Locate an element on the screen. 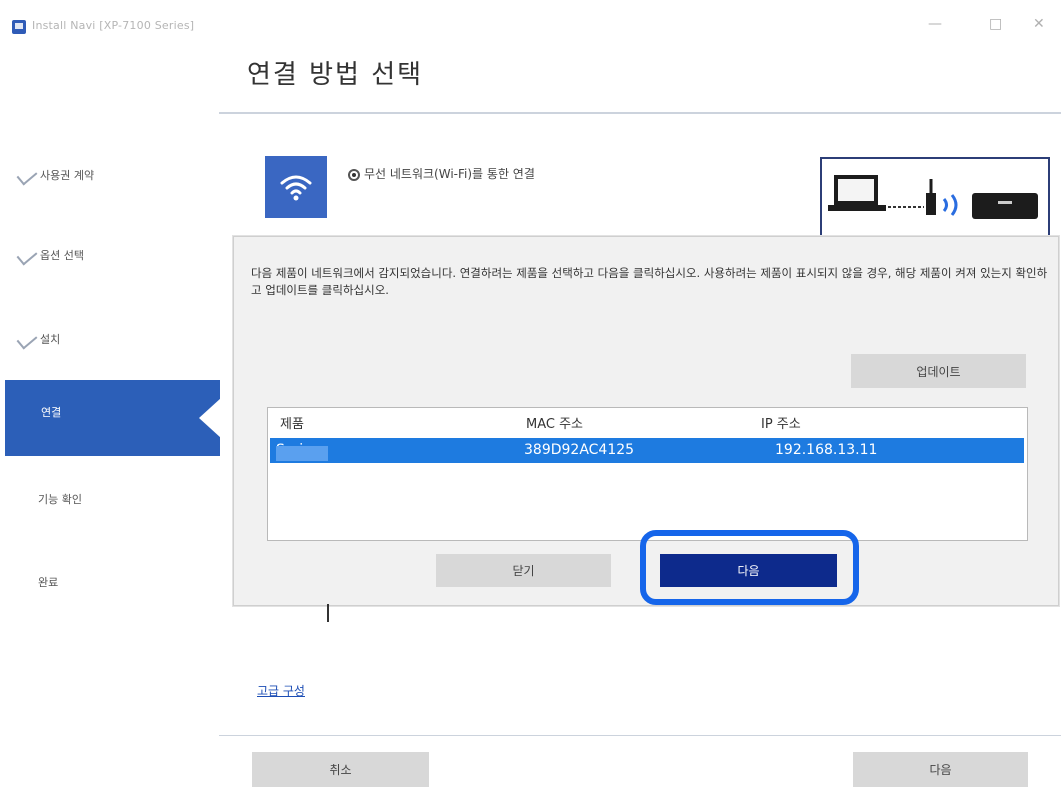 The image size is (1061, 802). connection-illustration is located at coordinates (935, 199).